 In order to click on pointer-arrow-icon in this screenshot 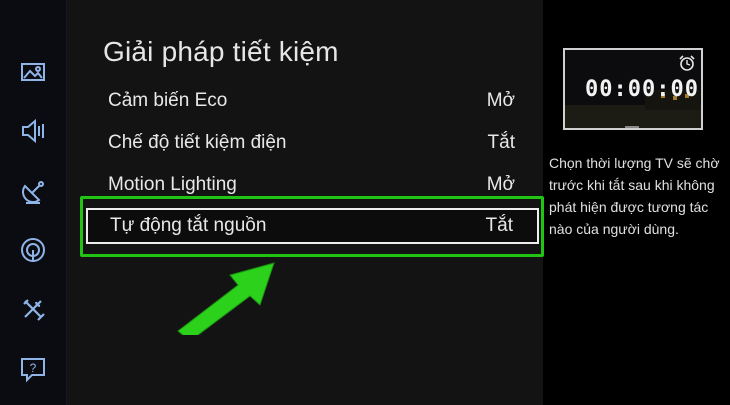, I will do `click(226, 298)`.